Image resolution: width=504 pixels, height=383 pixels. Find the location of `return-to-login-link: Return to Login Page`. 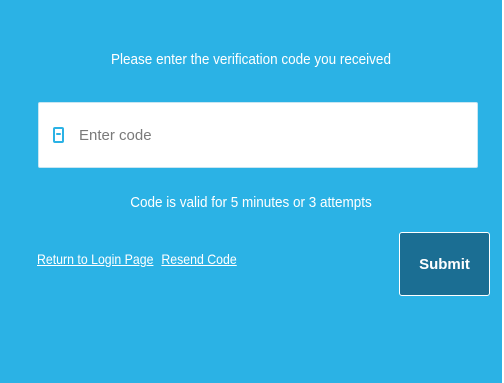

return-to-login-link: Return to Login Page is located at coordinates (95, 259).